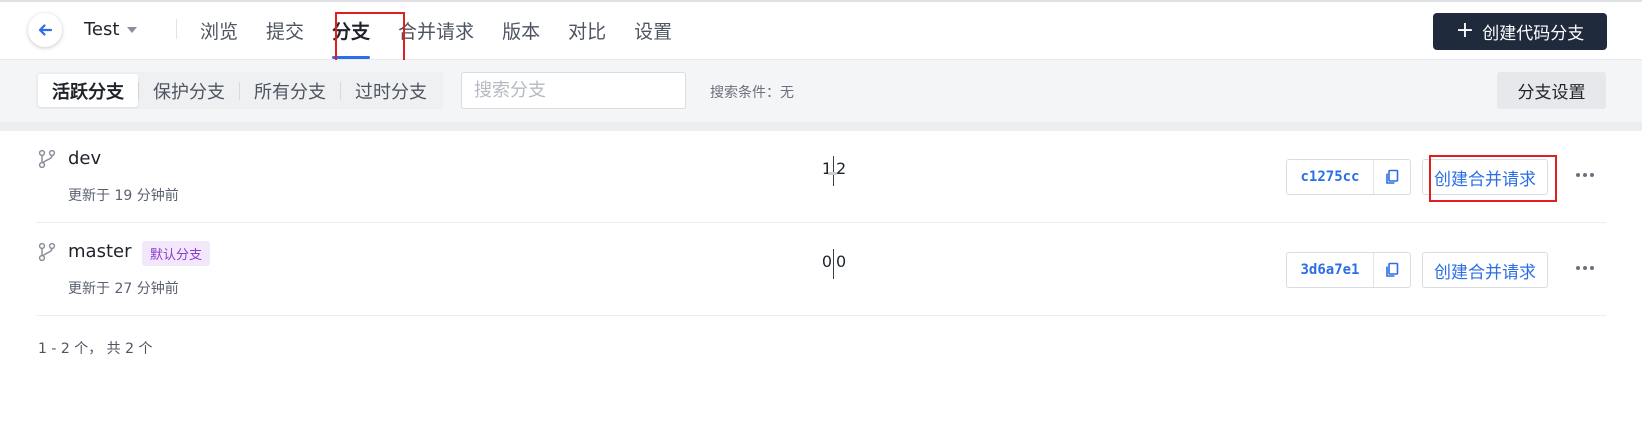 This screenshot has width=1642, height=442. I want to click on search-condition-text: 搜索条件：无, so click(752, 93).